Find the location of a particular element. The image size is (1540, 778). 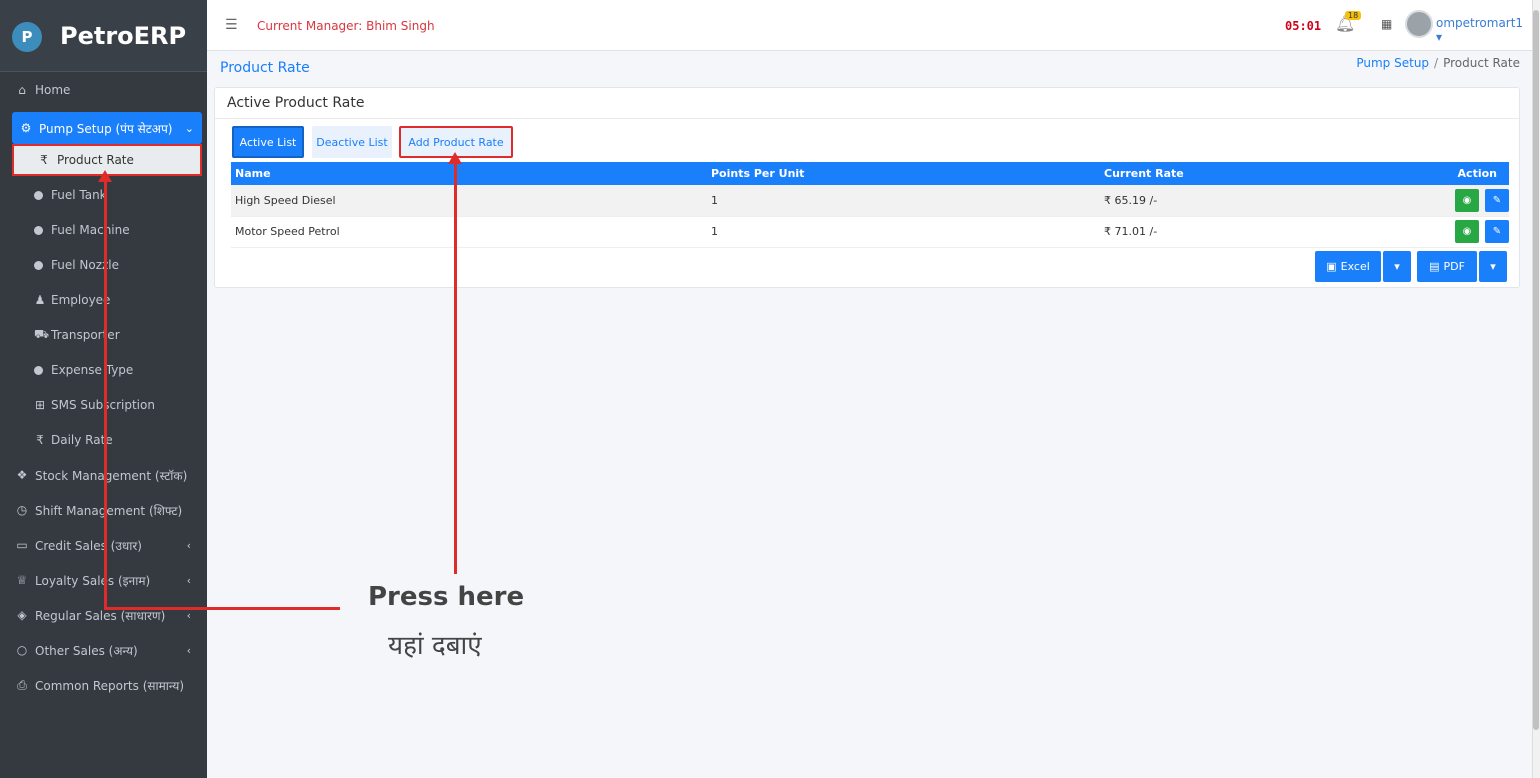

card-title: Active Product Rate is located at coordinates (296, 103).